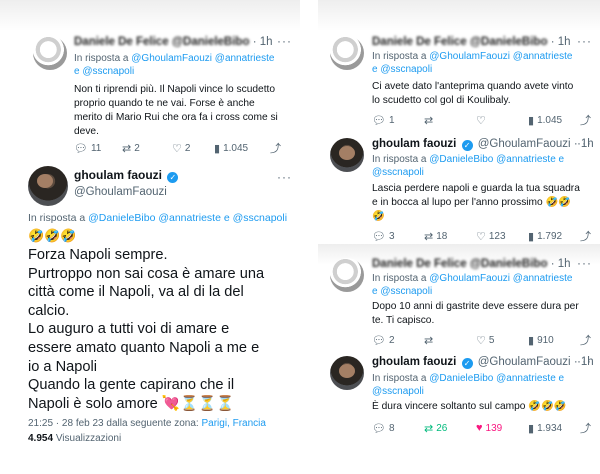 The image size is (600, 474). I want to click on tweet-actions: 💬︎ 3 ⇄ 18 ♡ 123 ▮ 1.792 ⤴, so click(482, 236).